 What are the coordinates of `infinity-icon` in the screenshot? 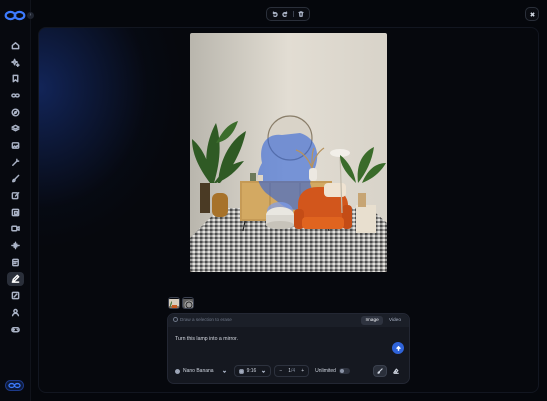 It's located at (15, 95).